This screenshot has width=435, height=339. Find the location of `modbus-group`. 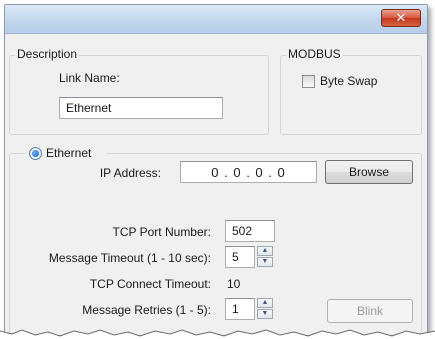

modbus-group is located at coordinates (351, 95).